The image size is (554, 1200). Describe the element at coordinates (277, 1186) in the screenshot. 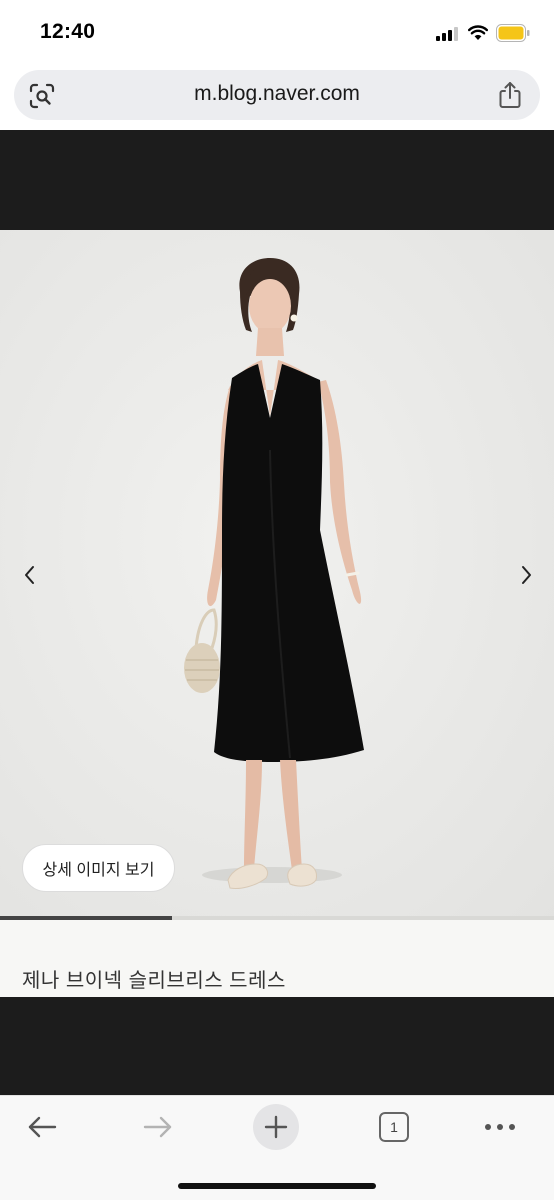

I see `home-indicator` at that location.